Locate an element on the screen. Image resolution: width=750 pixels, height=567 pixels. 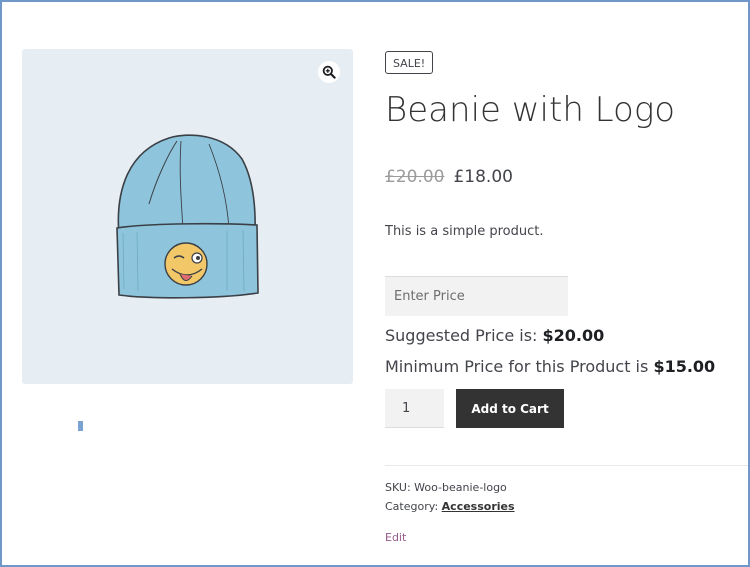
zoom-trigger is located at coordinates (329, 72).